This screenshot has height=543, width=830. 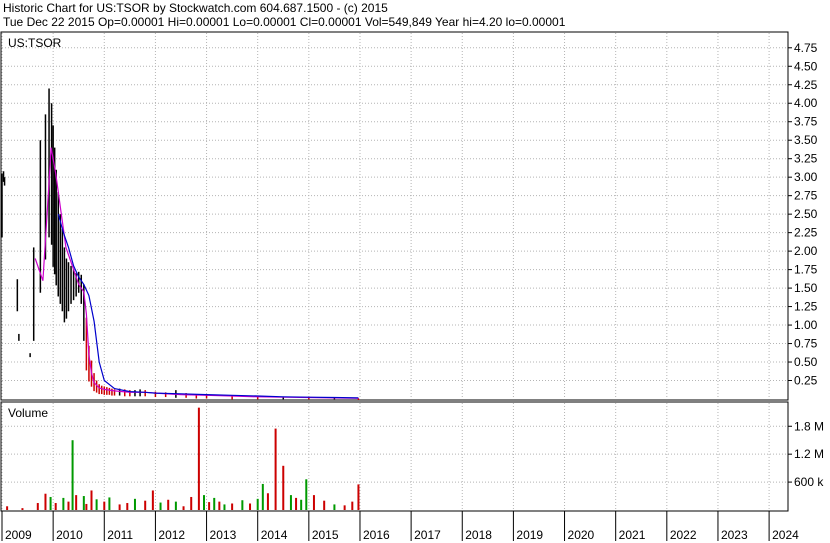 What do you see at coordinates (28, 413) in the screenshot?
I see `volume-label: Volume` at bounding box center [28, 413].